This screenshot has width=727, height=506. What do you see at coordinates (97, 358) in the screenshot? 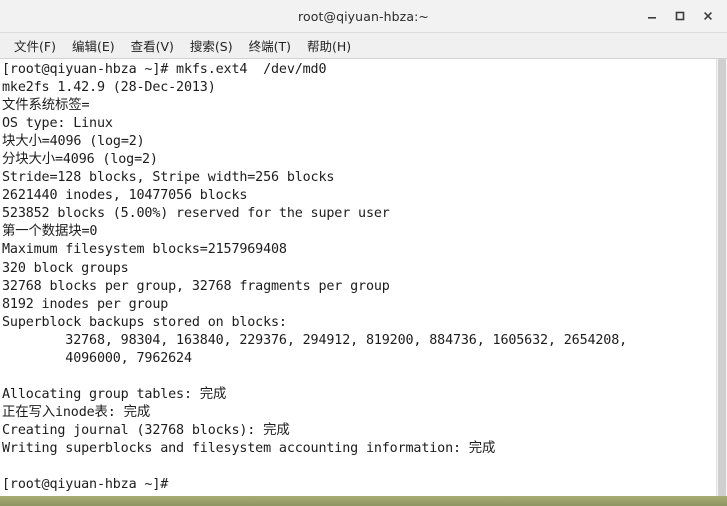
I see `terminal-line: 4096000, 7962624` at bounding box center [97, 358].